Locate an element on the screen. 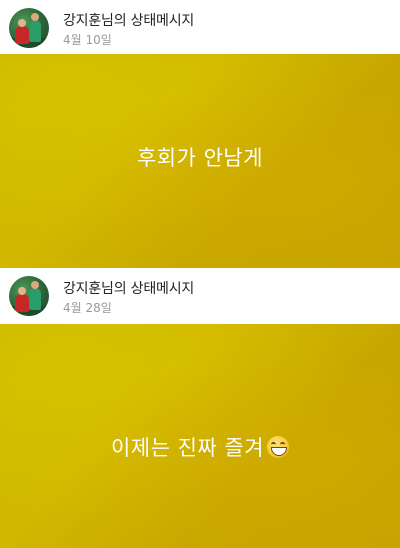 The width and height of the screenshot is (400, 548). post-date: 4월 28일 is located at coordinates (87, 308).